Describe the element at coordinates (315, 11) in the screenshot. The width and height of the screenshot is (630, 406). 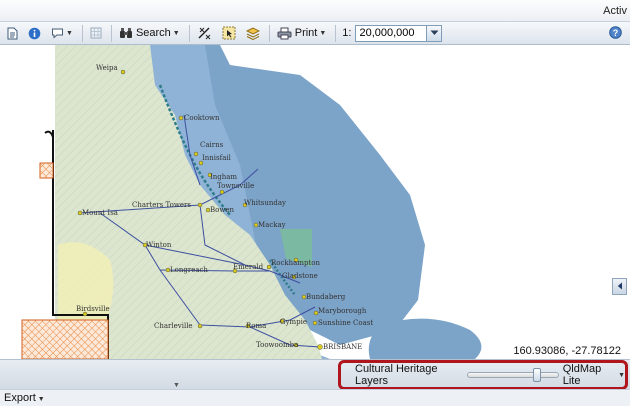
I see `top-bar: Activ` at that location.